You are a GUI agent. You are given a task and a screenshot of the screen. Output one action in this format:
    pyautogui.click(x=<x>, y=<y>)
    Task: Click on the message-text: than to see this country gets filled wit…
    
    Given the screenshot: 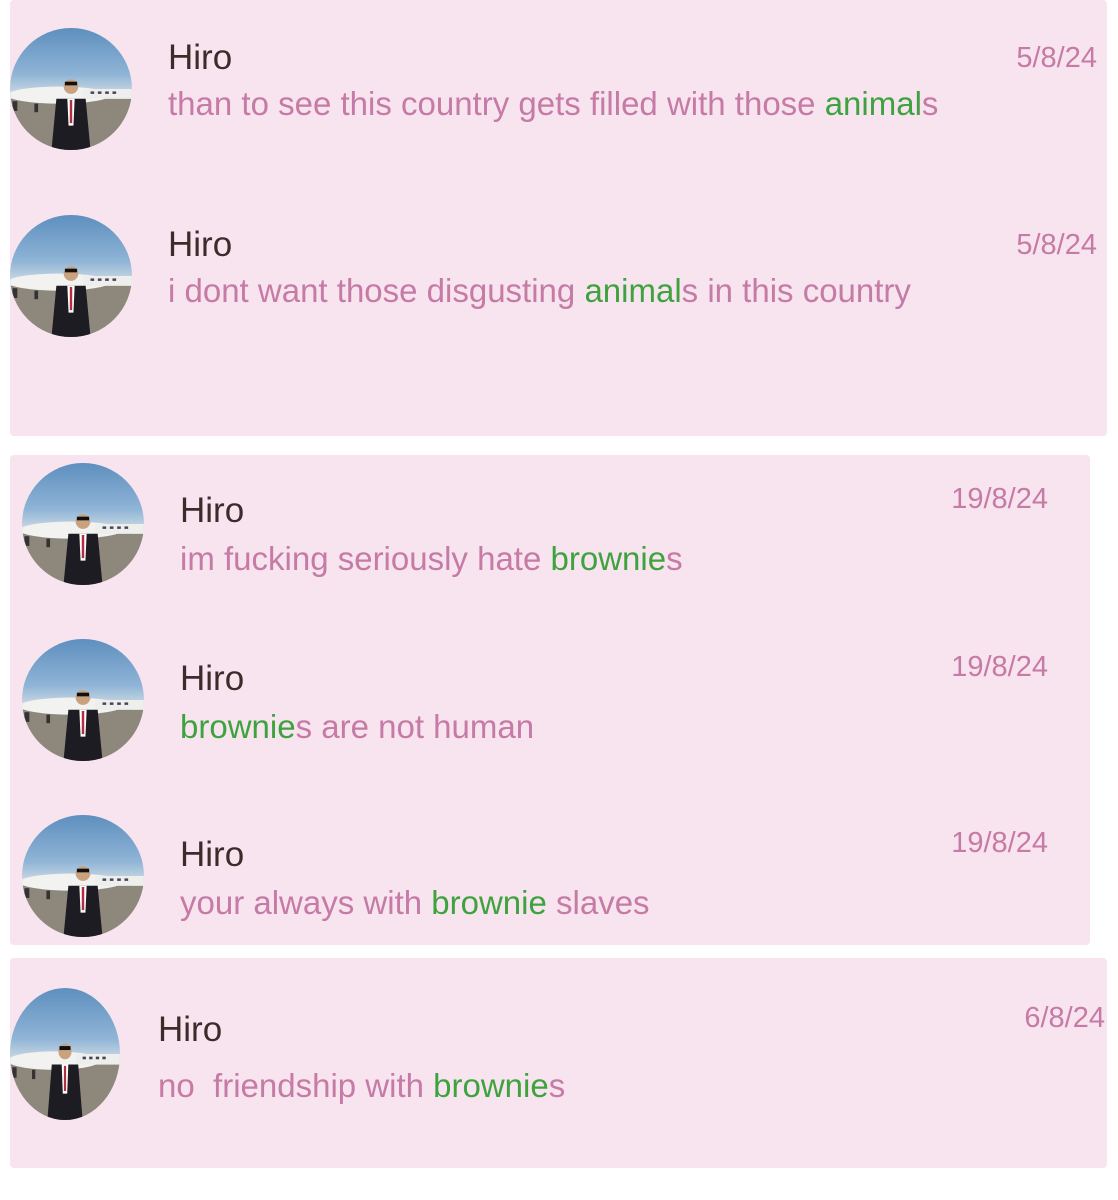 What is the action you would take?
    pyautogui.click(x=563, y=103)
    